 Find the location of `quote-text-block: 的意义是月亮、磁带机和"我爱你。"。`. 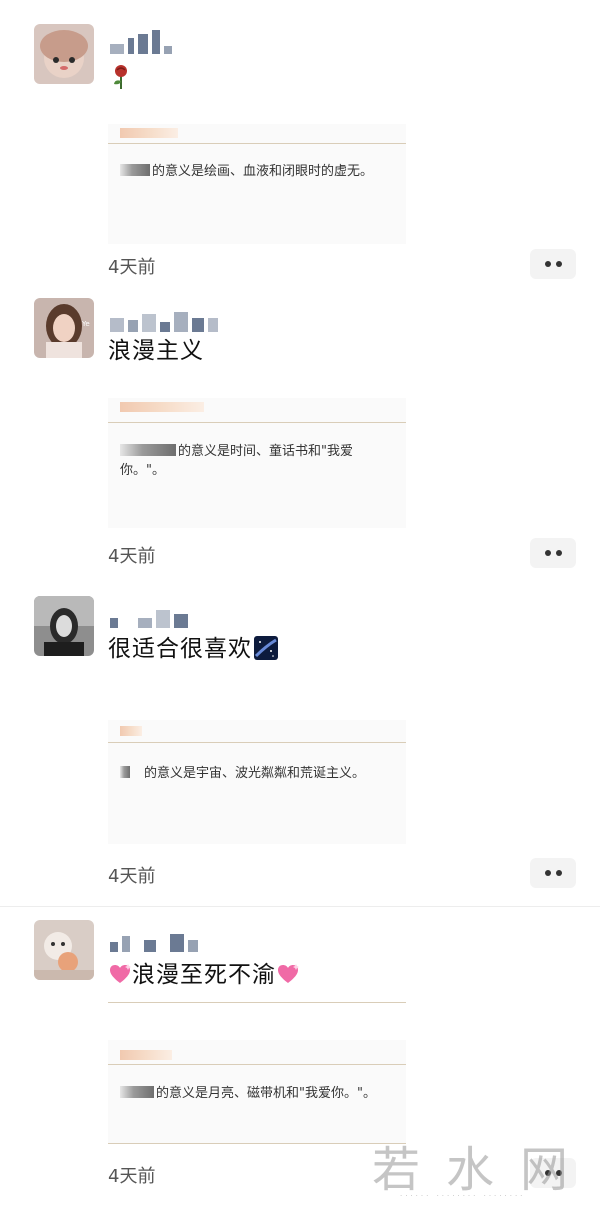

quote-text-block: 的意义是月亮、磁带机和"我爱你。"。 is located at coordinates (255, 1093).